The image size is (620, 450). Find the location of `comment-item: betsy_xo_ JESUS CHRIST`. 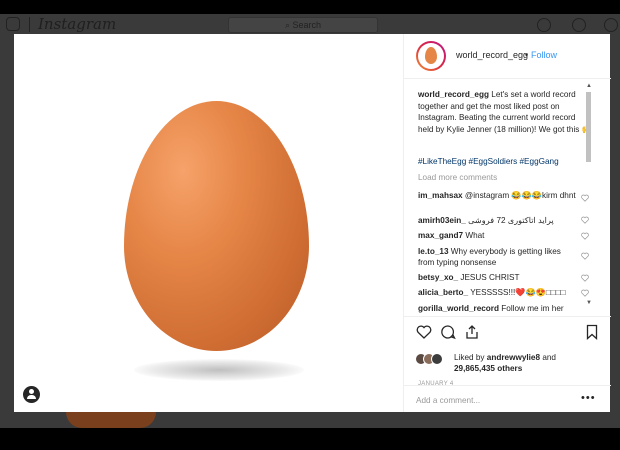

comment-item: betsy_xo_ JESUS CHRIST is located at coordinates (498, 277).